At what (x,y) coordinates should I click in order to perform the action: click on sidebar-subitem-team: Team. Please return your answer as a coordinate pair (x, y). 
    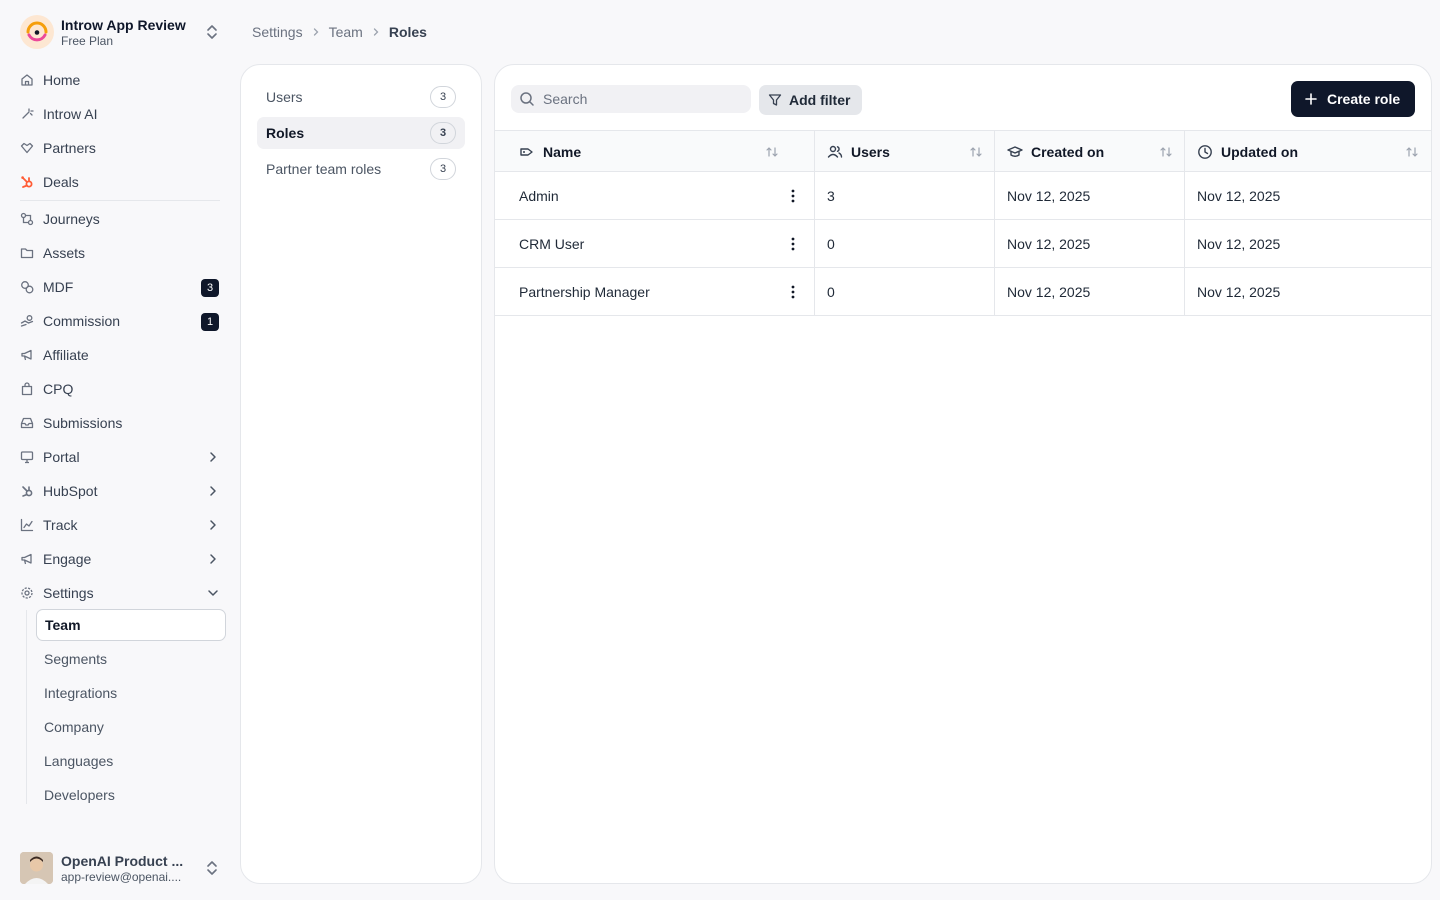
    Looking at the image, I should click on (131, 625).